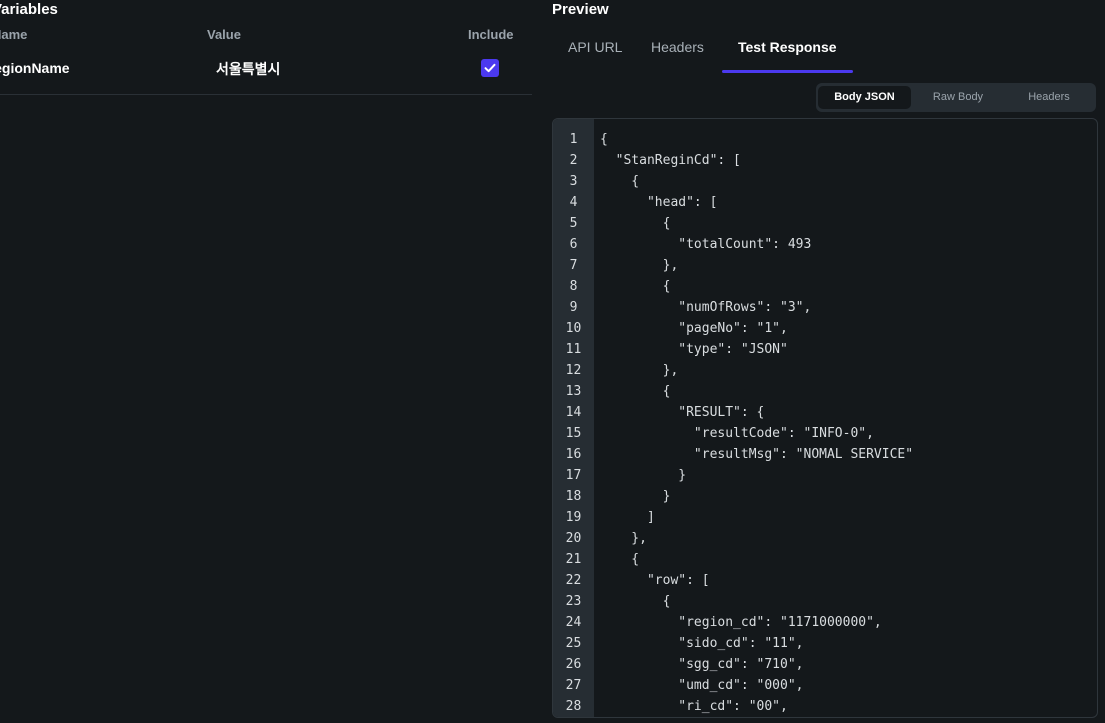 The height and width of the screenshot is (723, 1105). Describe the element at coordinates (825, 538) in the screenshot. I see `code-line: 20 },` at that location.